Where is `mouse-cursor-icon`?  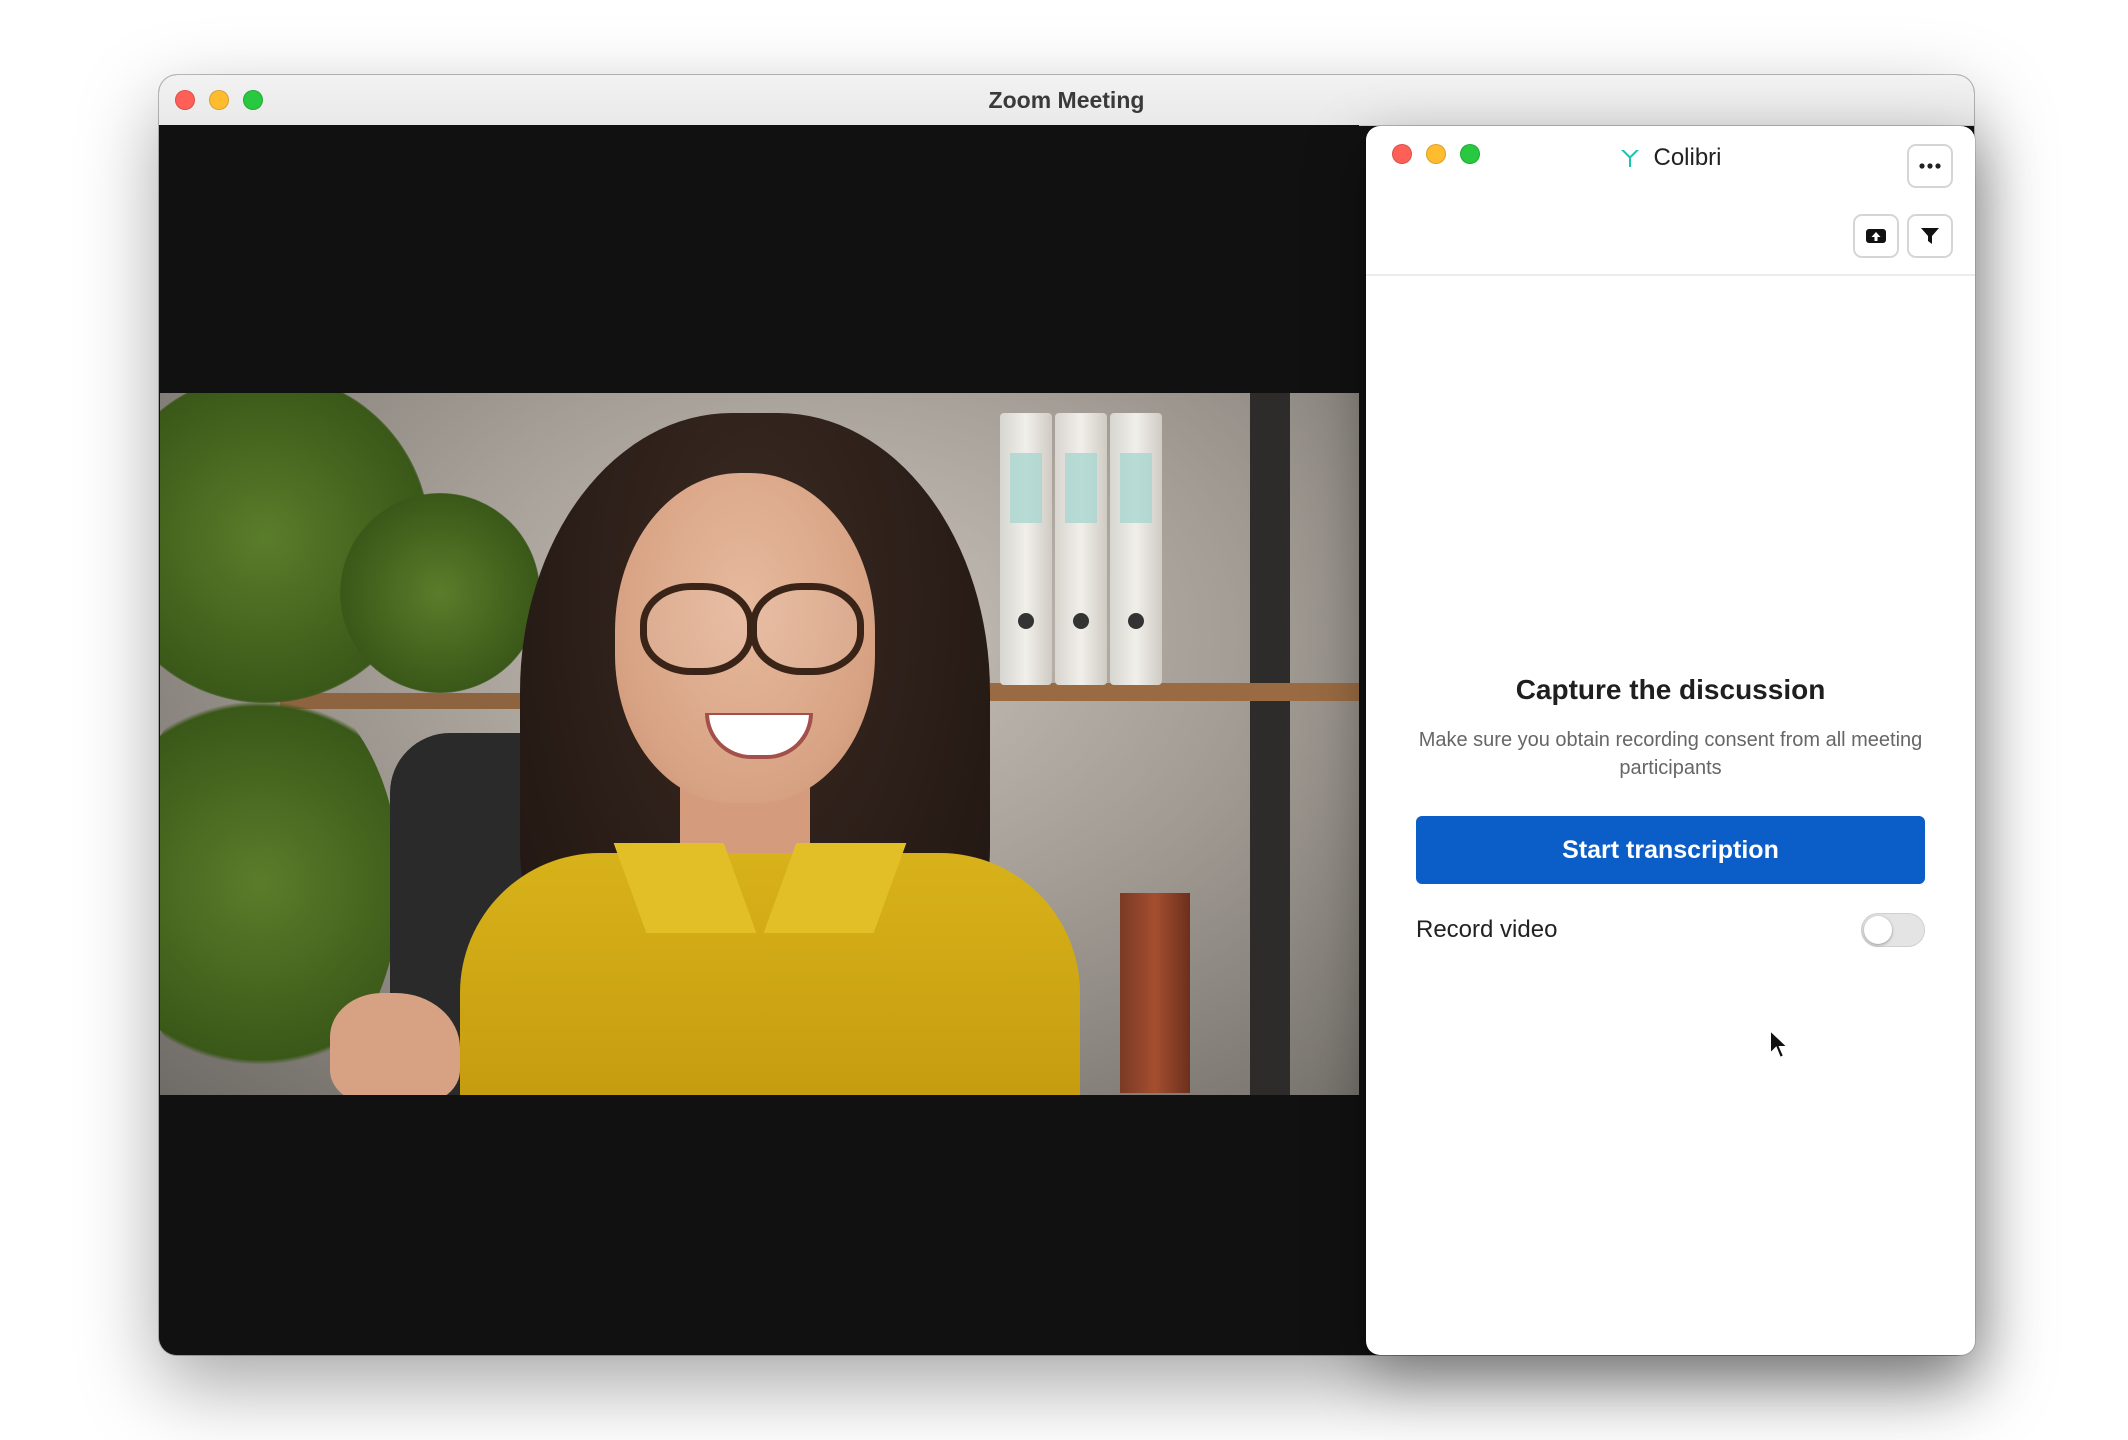
mouse-cursor-icon is located at coordinates (1779, 1046).